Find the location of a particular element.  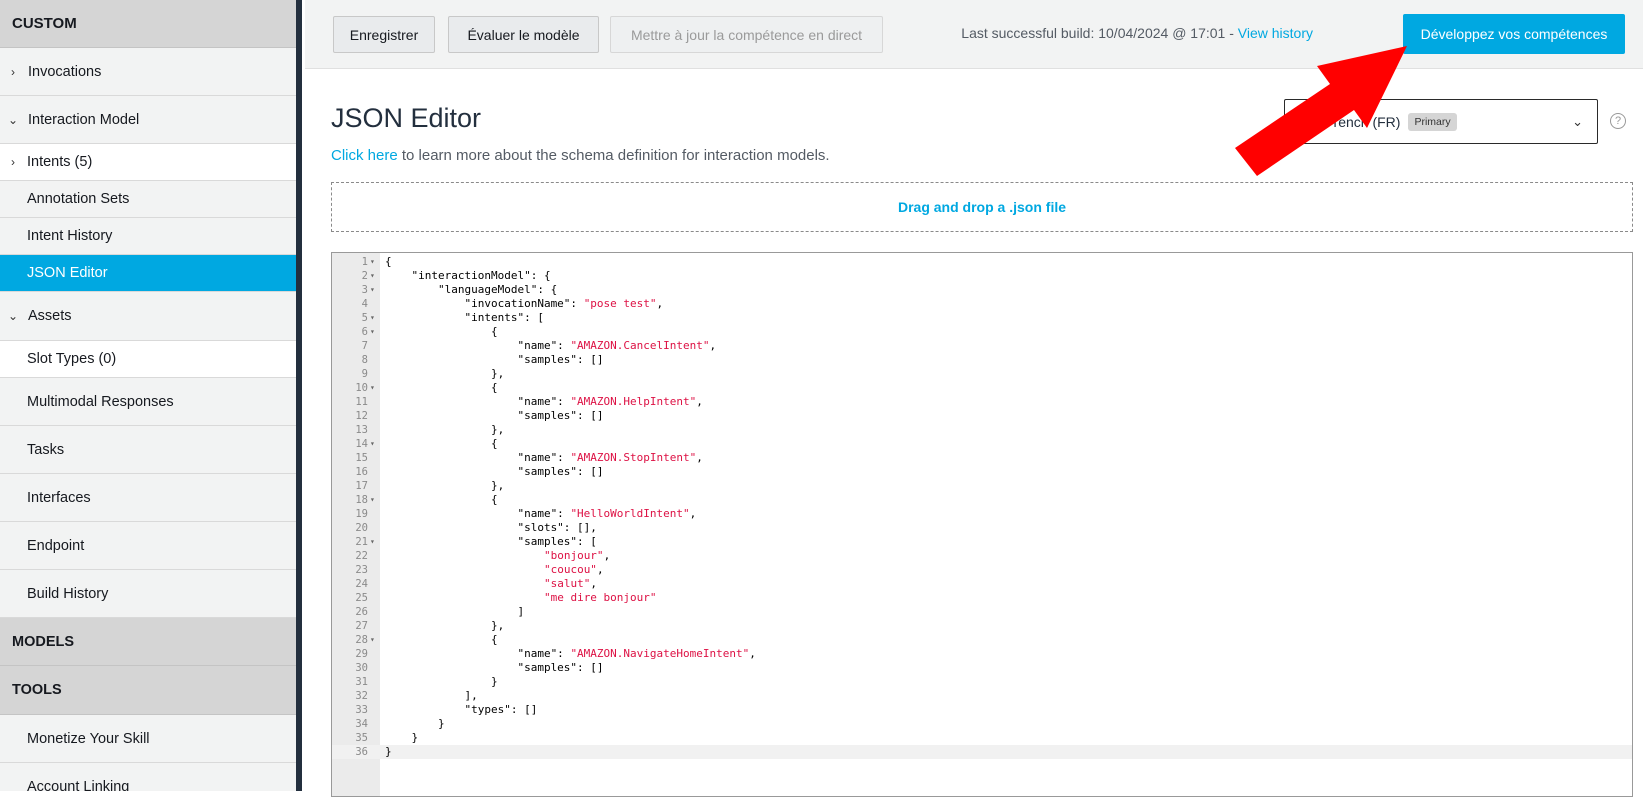

code-line: 12 "samples": [] is located at coordinates (982, 416).